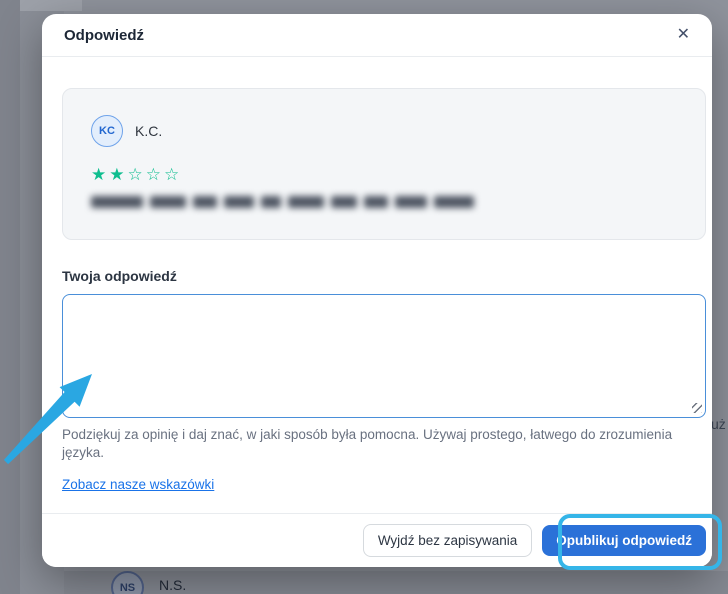 The image size is (728, 594). I want to click on star-rating: ★★☆☆☆, so click(384, 174).